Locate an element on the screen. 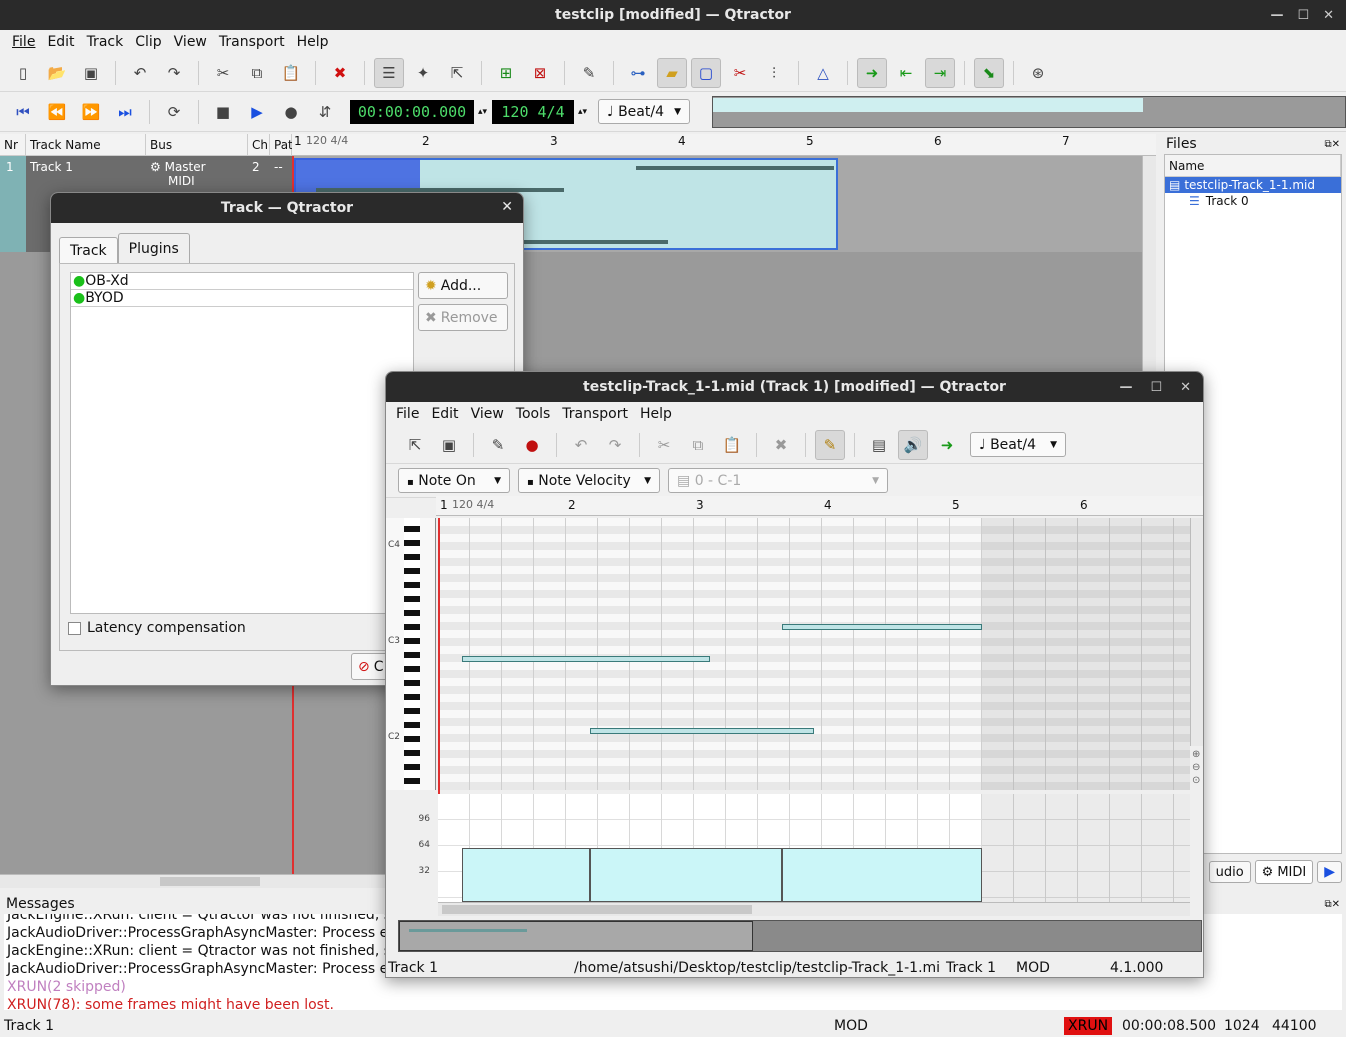  menu-transport: Transport is located at coordinates (252, 42).